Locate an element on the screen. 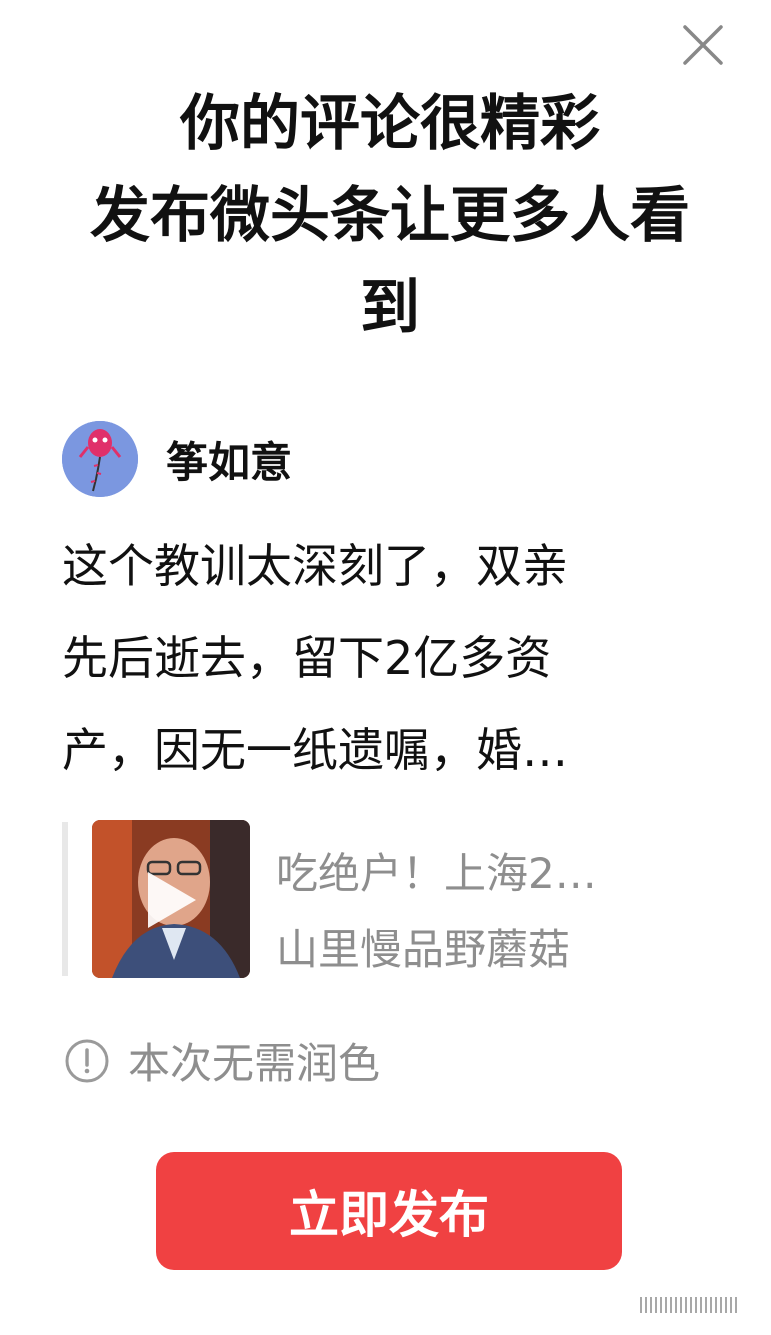 The height and width of the screenshot is (1335, 771). notice-text: 本次无需润色 is located at coordinates (254, 1063).